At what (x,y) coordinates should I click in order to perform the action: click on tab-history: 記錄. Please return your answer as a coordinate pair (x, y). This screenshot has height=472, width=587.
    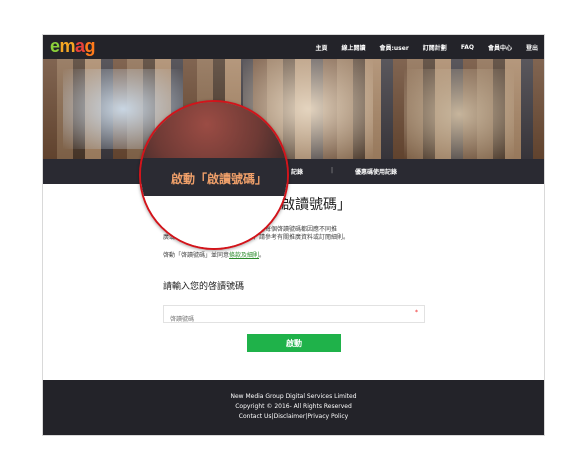
    Looking at the image, I should click on (297, 171).